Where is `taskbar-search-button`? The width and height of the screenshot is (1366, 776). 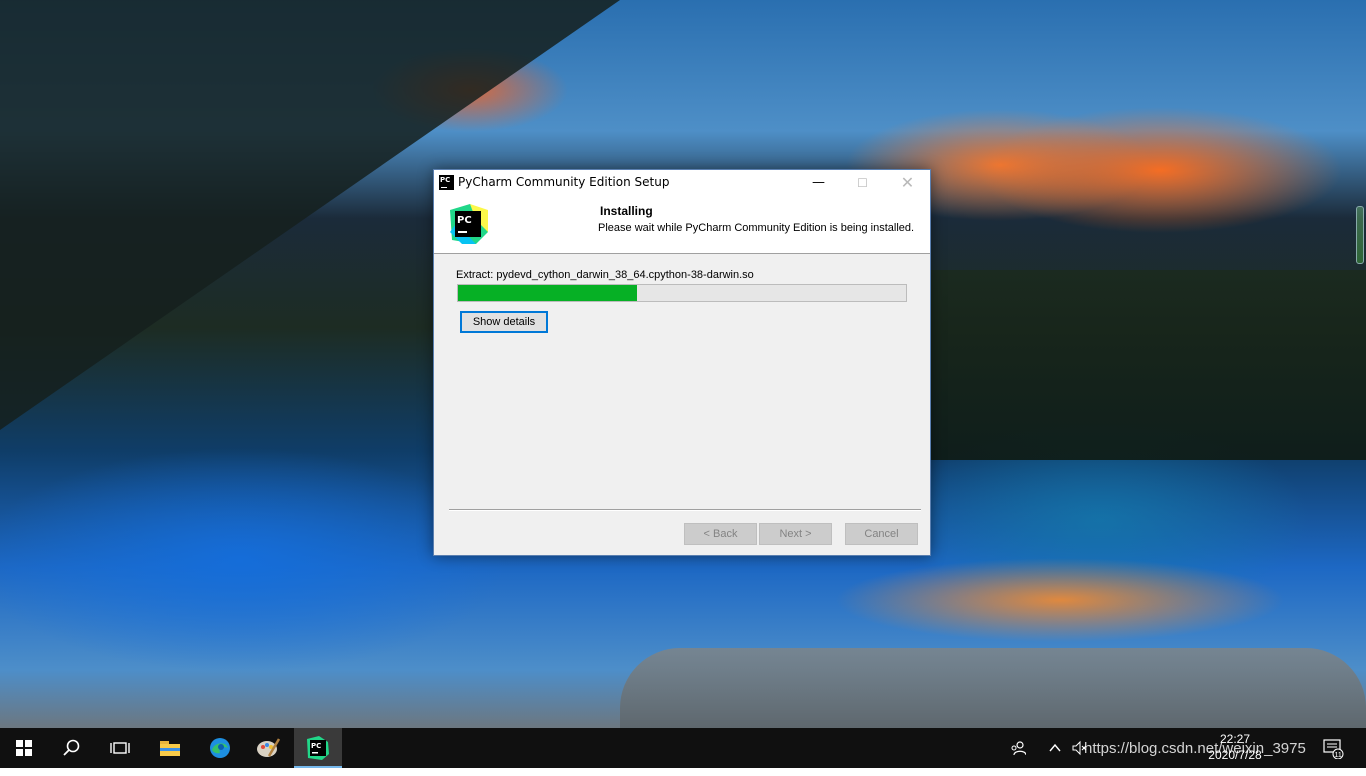 taskbar-search-button is located at coordinates (72, 748).